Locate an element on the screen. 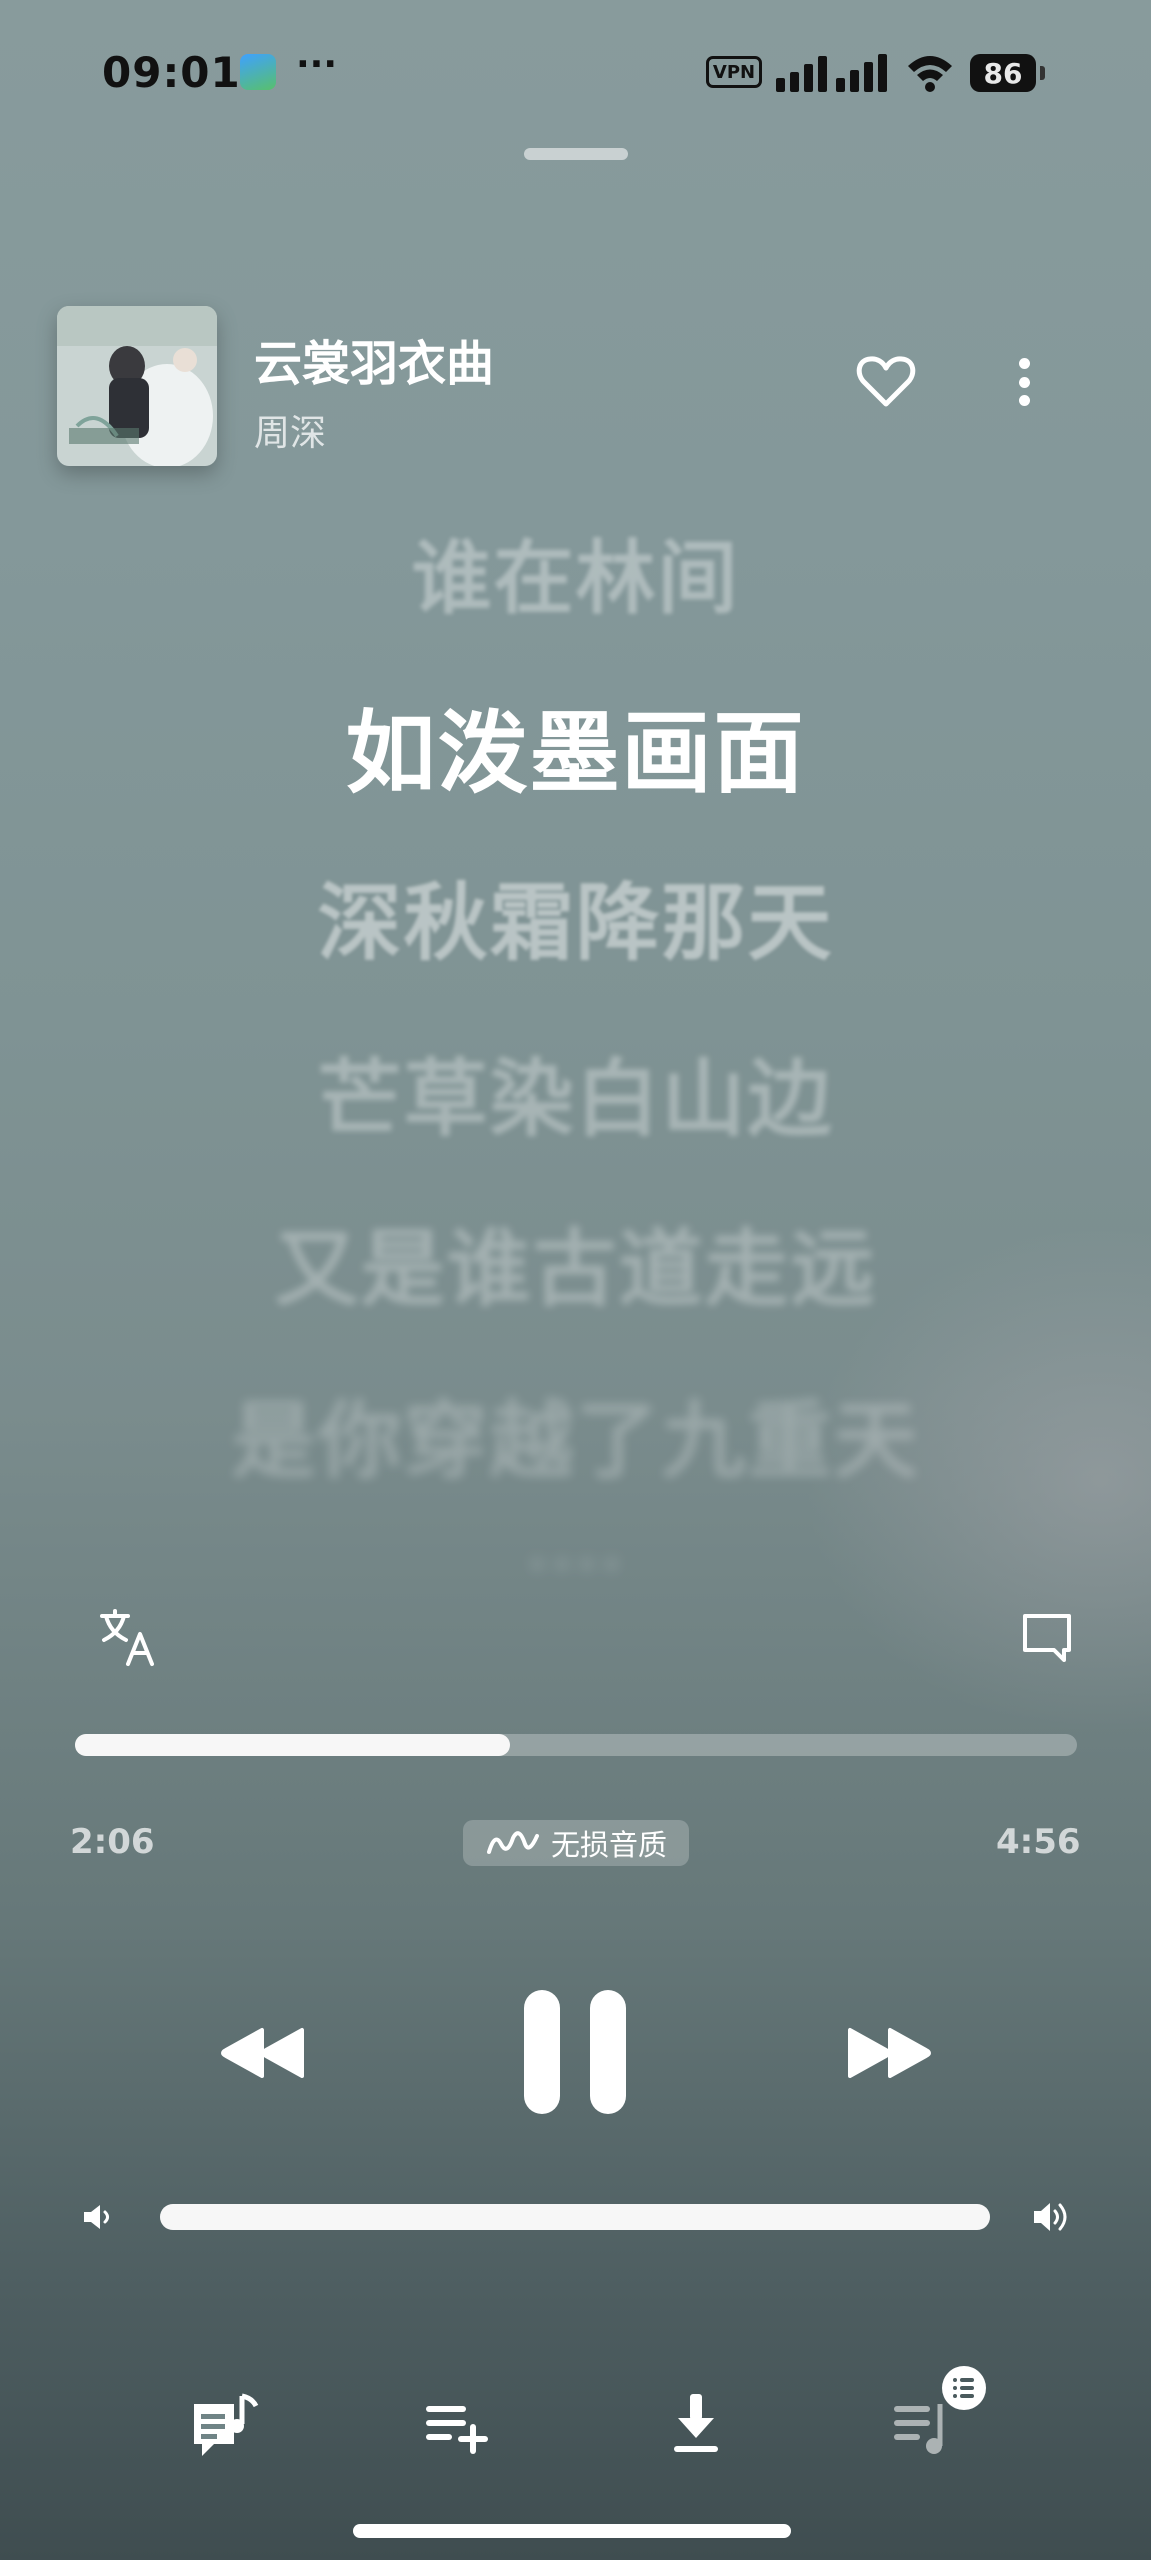 This screenshot has width=1151, height=2560. battery-tip is located at coordinates (1042, 73).